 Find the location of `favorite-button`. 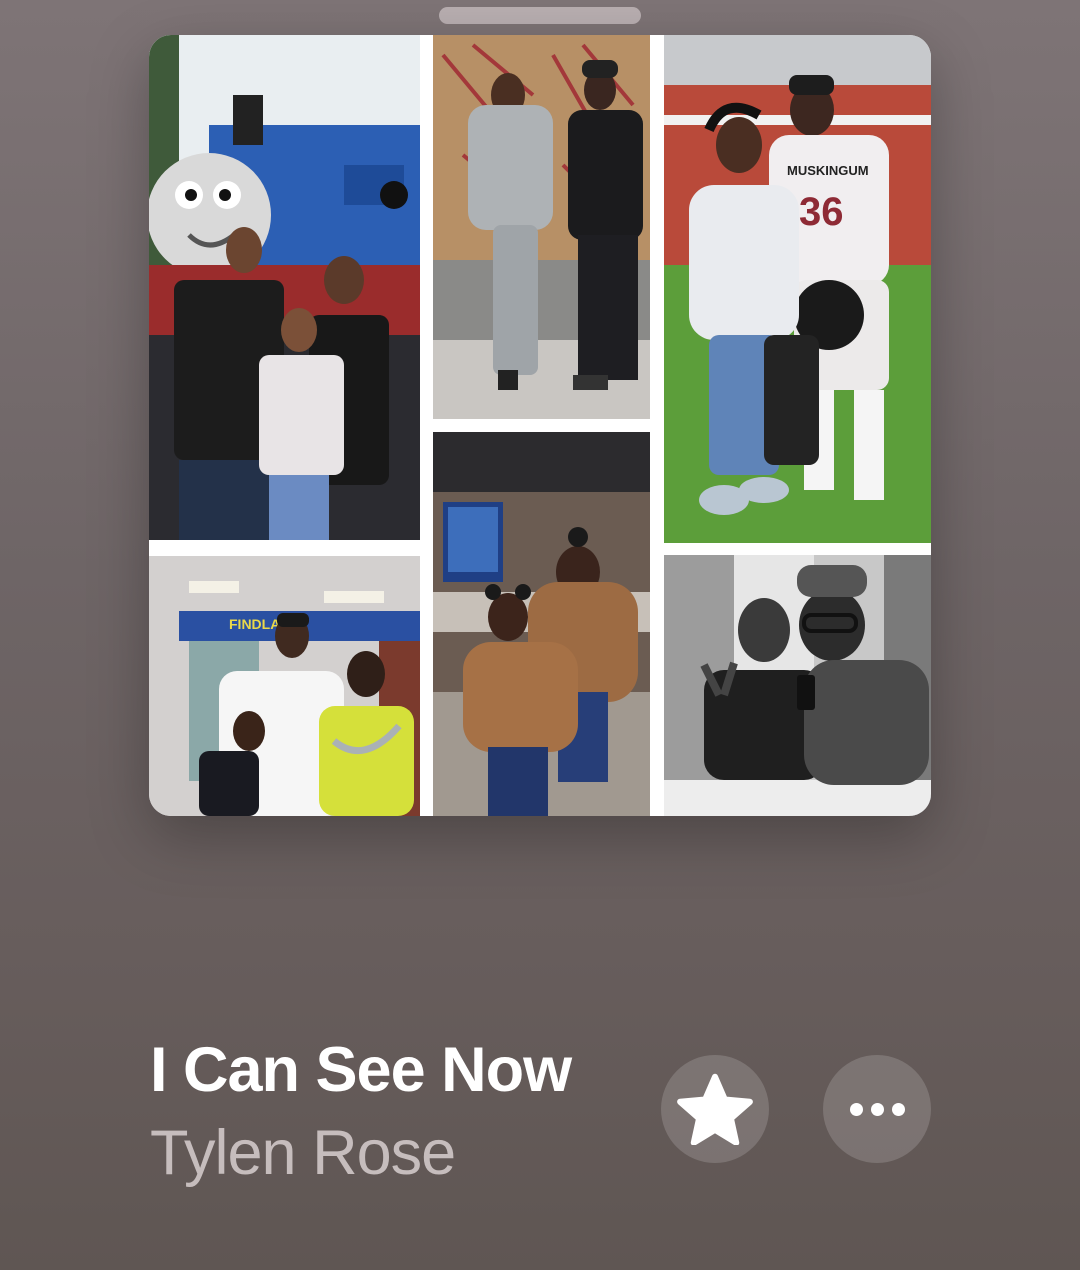

favorite-button is located at coordinates (715, 1109).